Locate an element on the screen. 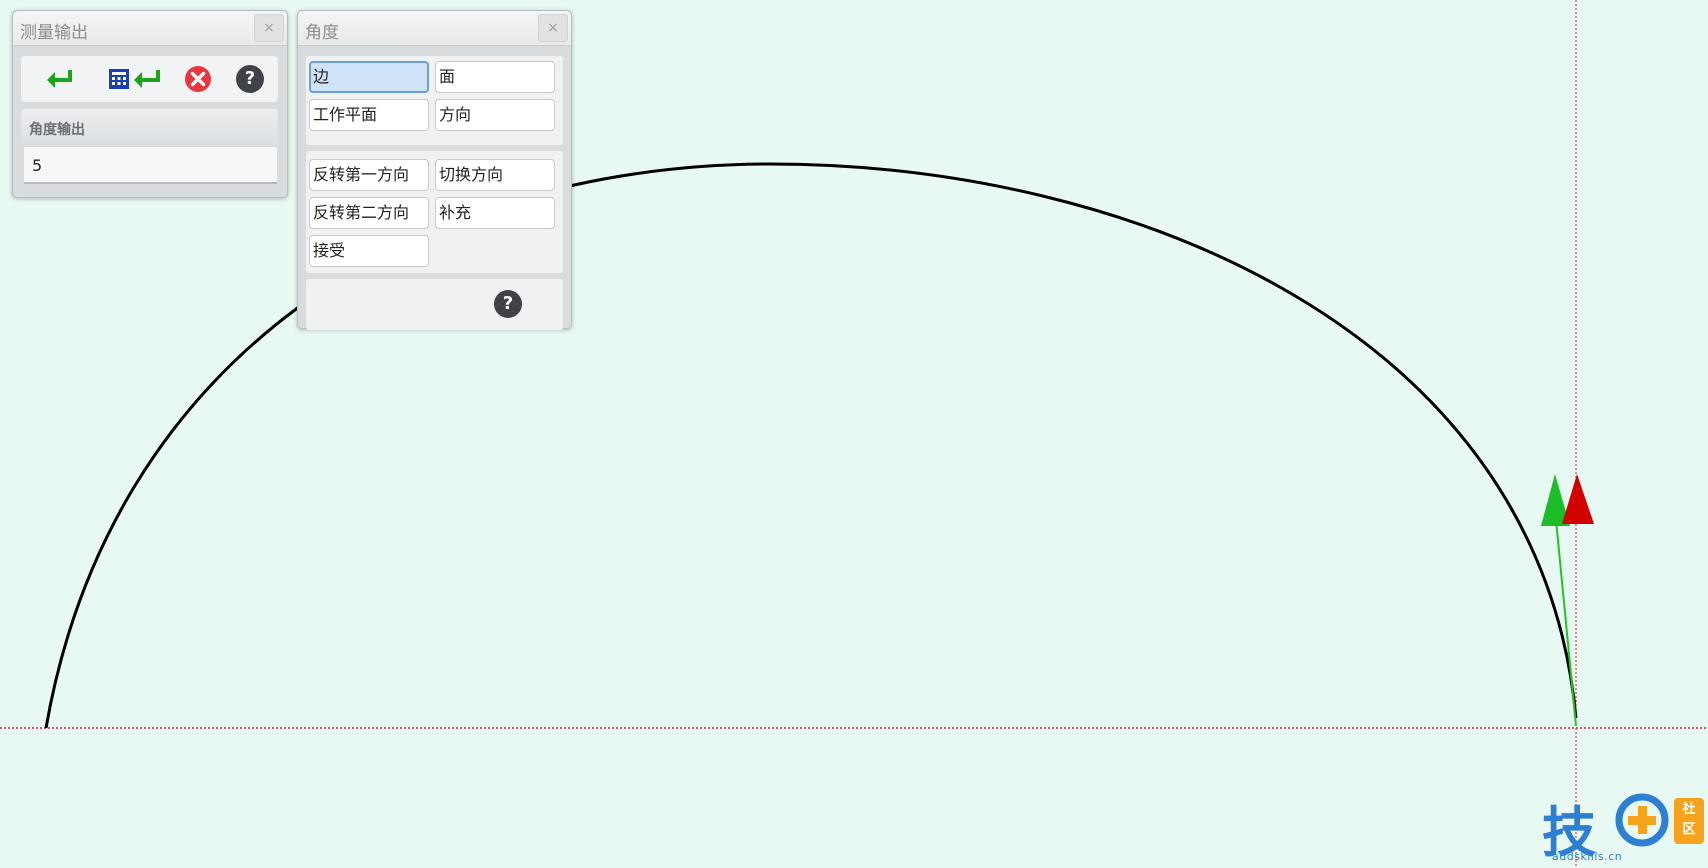  measure-panel-title: 测量输出 is located at coordinates (54, 33).